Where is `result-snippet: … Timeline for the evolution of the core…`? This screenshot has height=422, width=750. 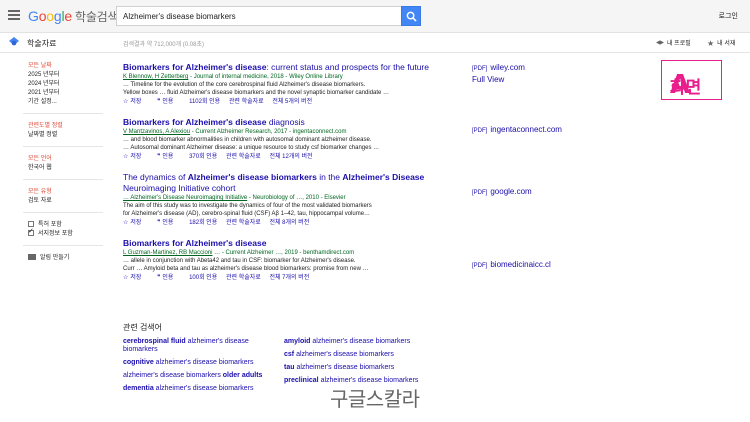
result-snippet: … Timeline for the evolution of the core… is located at coordinates (244, 85).